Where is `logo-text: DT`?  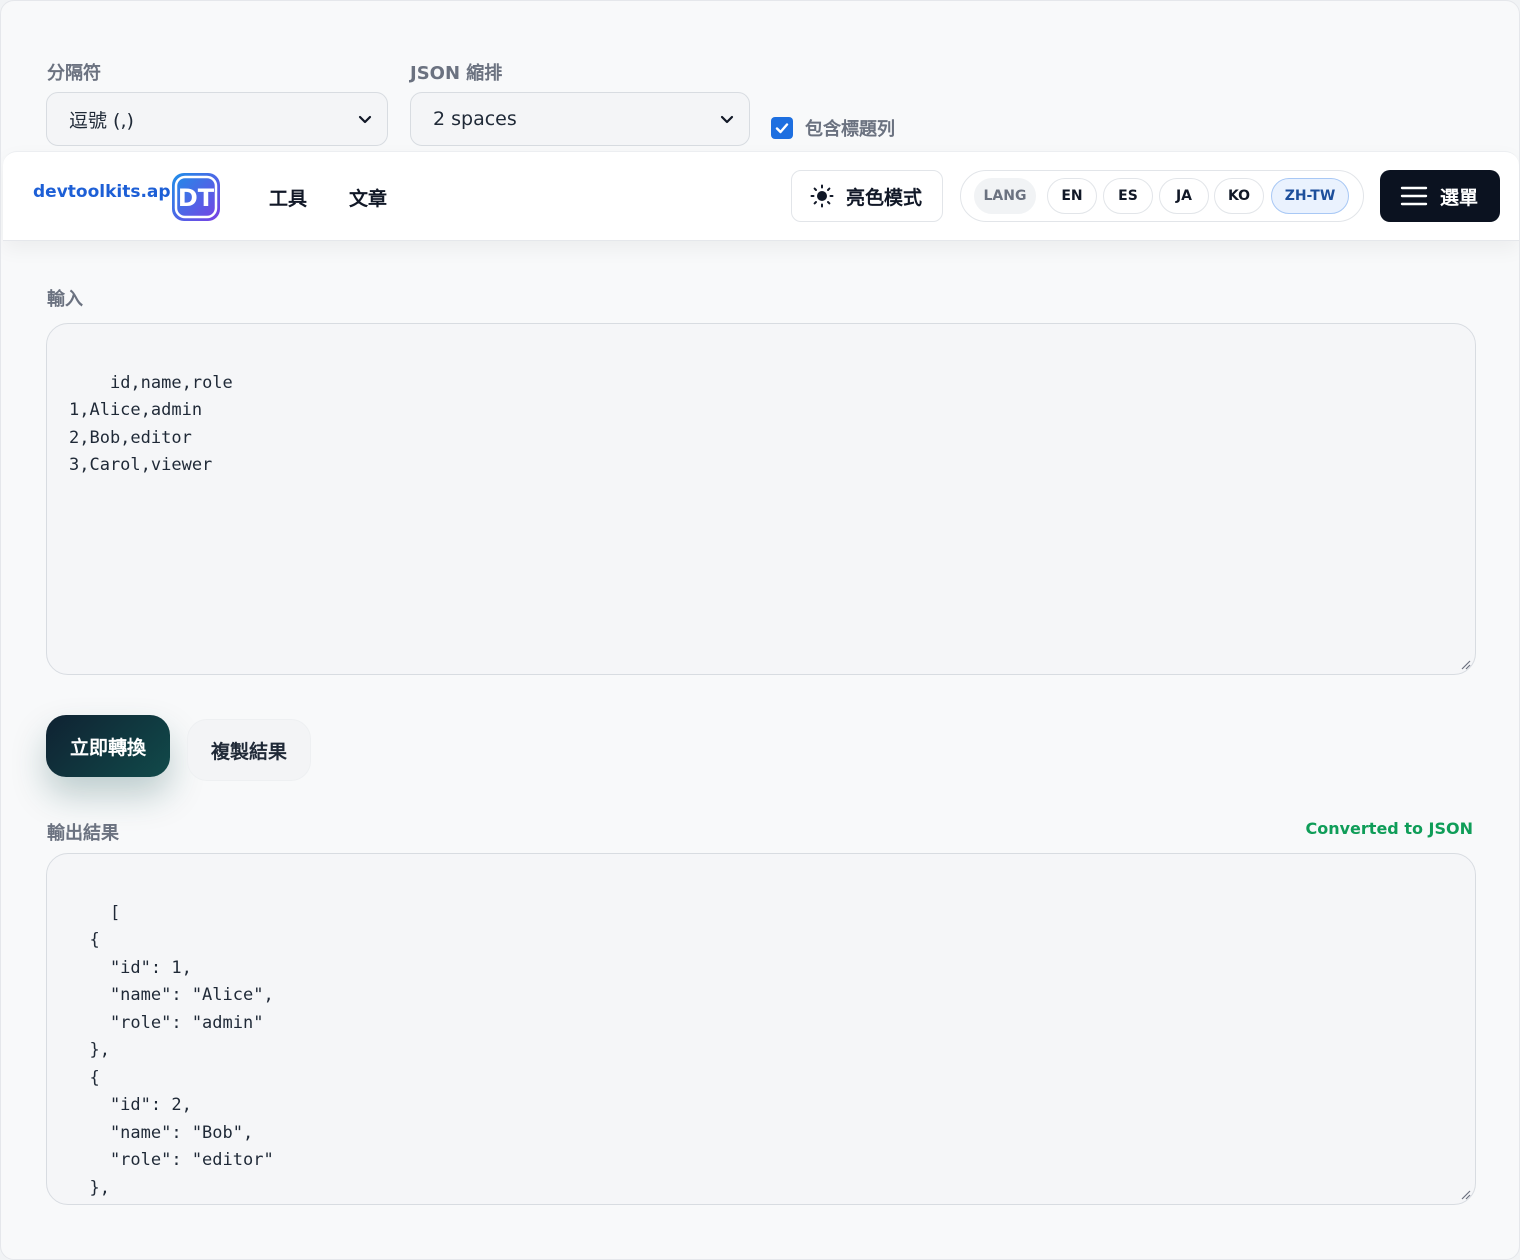 logo-text: DT is located at coordinates (196, 198).